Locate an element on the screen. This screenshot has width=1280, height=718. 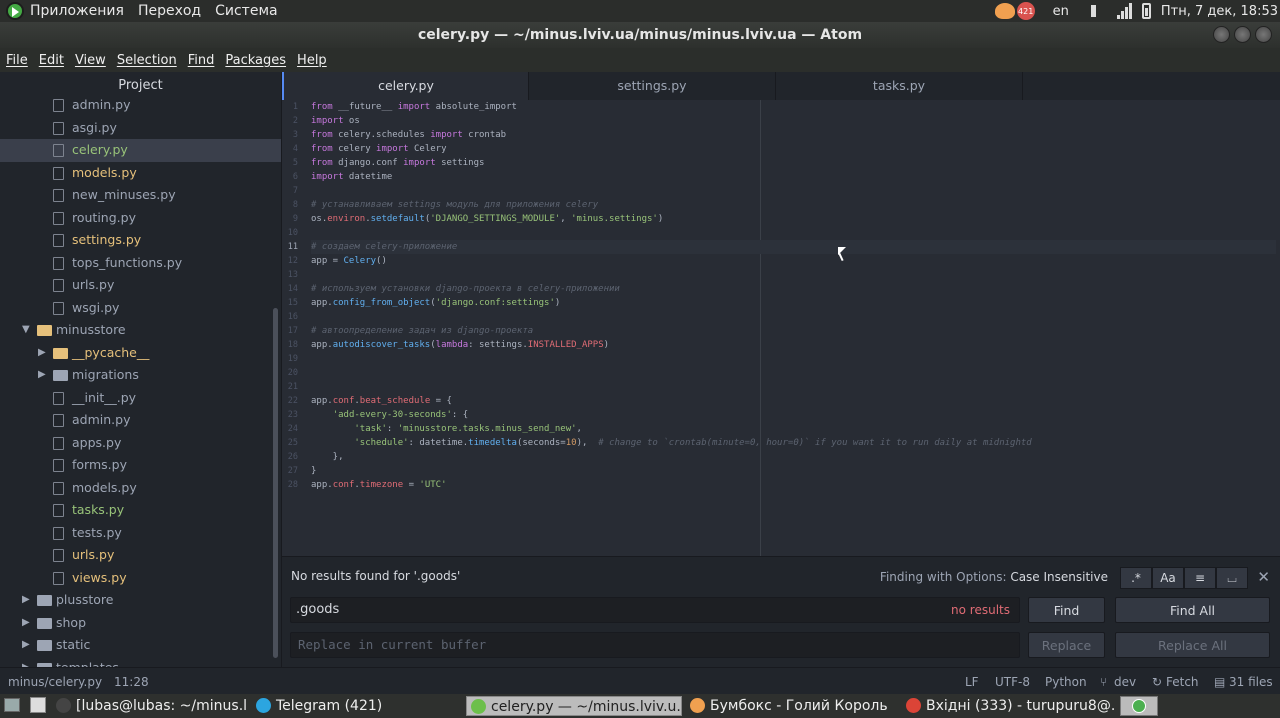
tree-file: tests.py is located at coordinates (140, 533).